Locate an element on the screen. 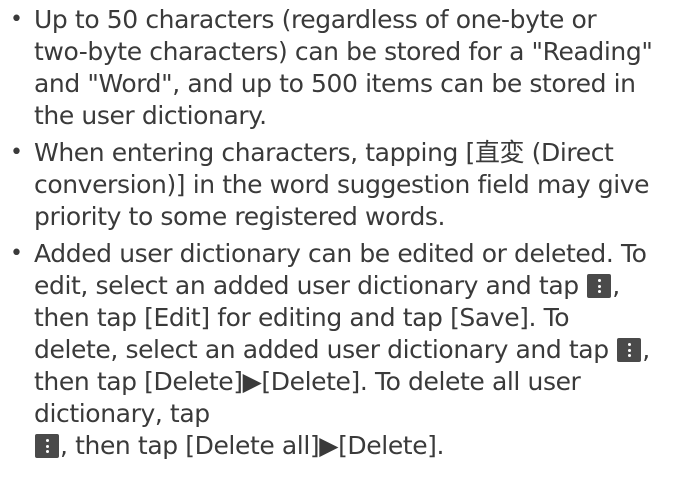 This screenshot has width=681, height=488. list-item-text-part: , then tap [Delete all]▶[Delete]. is located at coordinates (252, 445).